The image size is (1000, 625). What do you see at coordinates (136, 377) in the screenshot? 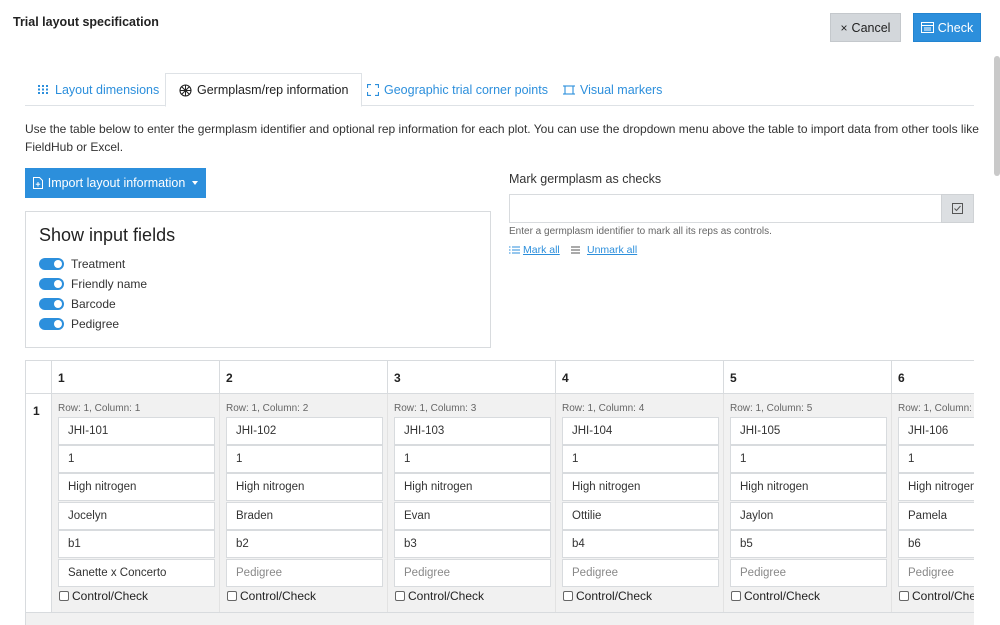
I see `column-header: 1` at bounding box center [136, 377].